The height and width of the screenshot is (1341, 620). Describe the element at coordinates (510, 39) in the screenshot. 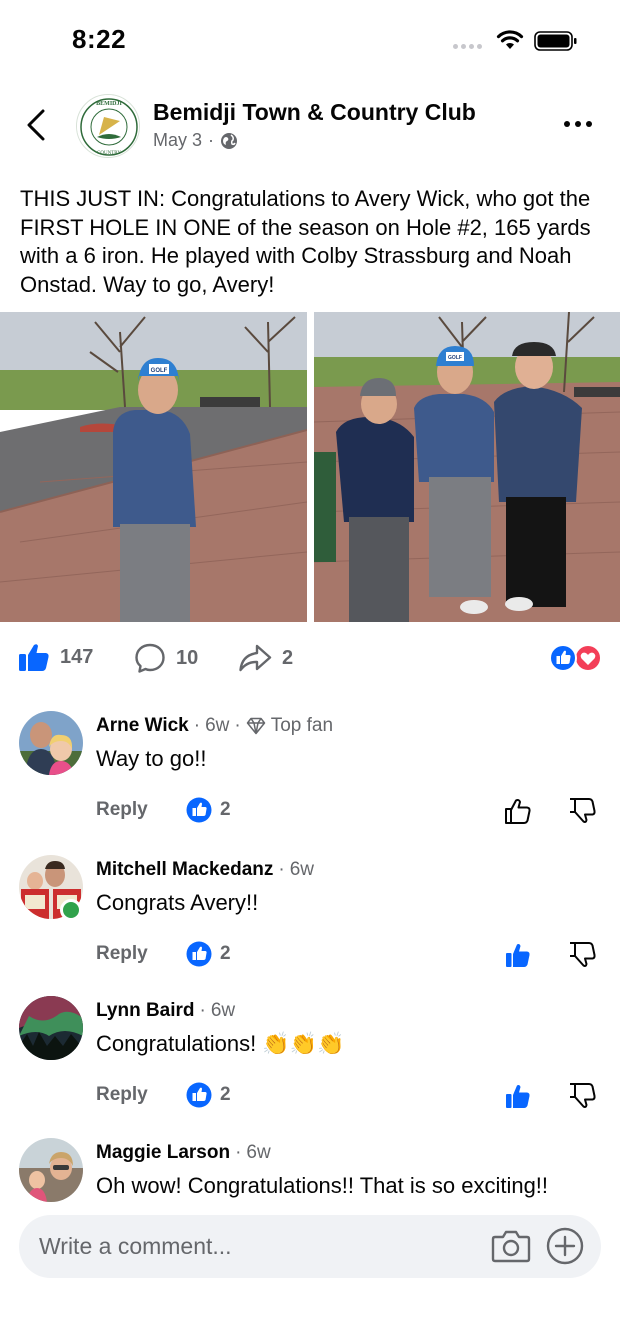

I see `wifi-icon` at that location.